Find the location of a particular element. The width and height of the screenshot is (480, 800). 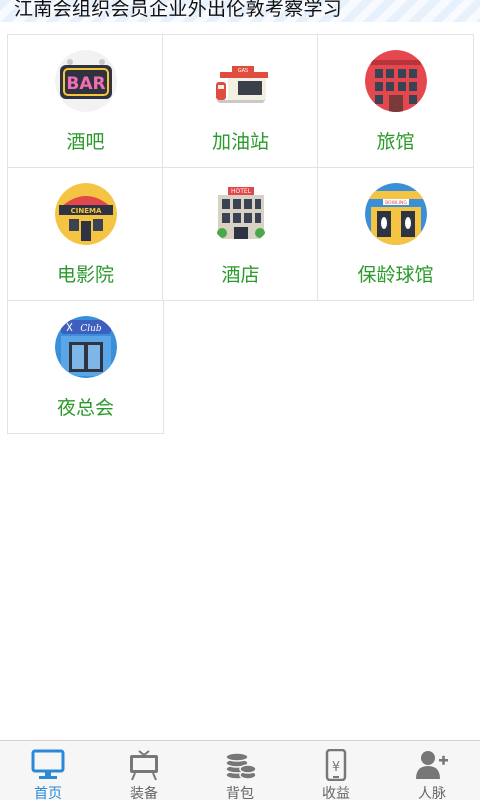

place-item-gas-station: GAS 加油站 is located at coordinates (240, 101).